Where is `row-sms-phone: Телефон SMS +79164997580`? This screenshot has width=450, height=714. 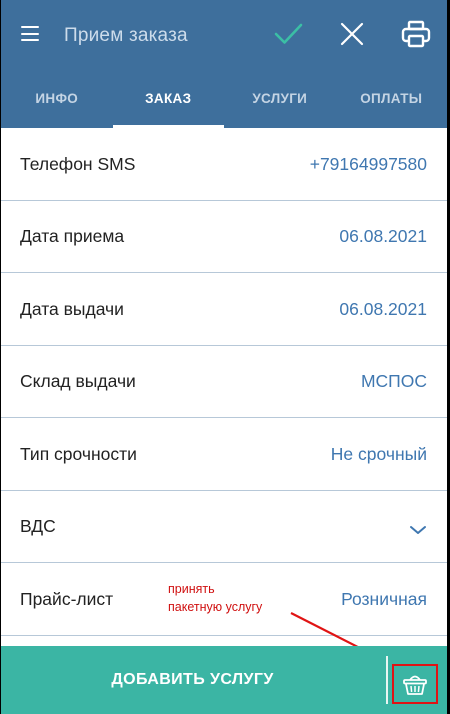 row-sms-phone: Телефон SMS +79164997580 is located at coordinates (224, 164).